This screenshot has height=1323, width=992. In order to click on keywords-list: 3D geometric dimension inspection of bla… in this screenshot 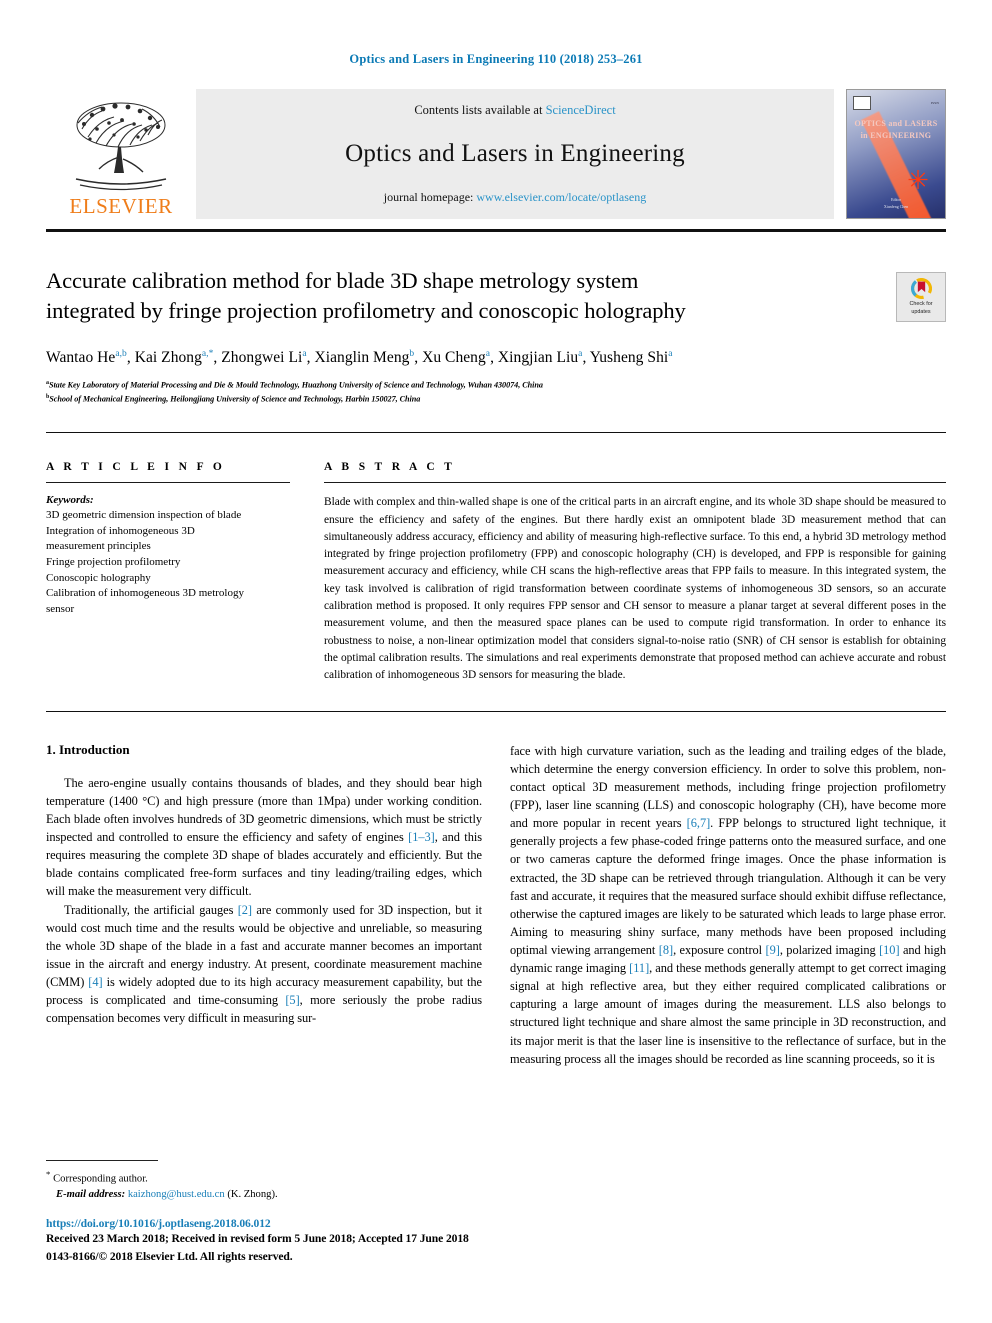, I will do `click(168, 562)`.